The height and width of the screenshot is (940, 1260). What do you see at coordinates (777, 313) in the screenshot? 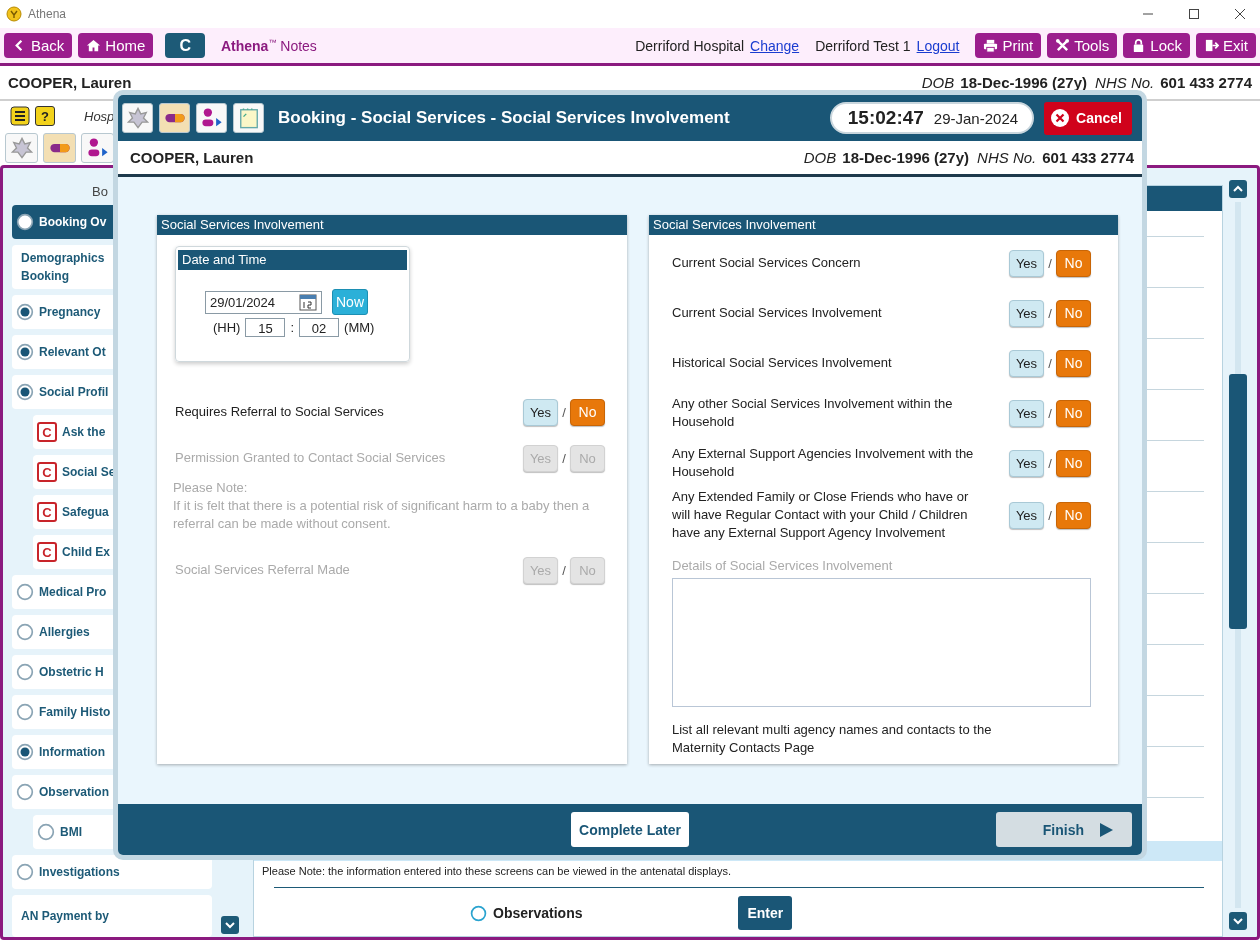
I see `question-label: Current Social Services Involvement` at bounding box center [777, 313].